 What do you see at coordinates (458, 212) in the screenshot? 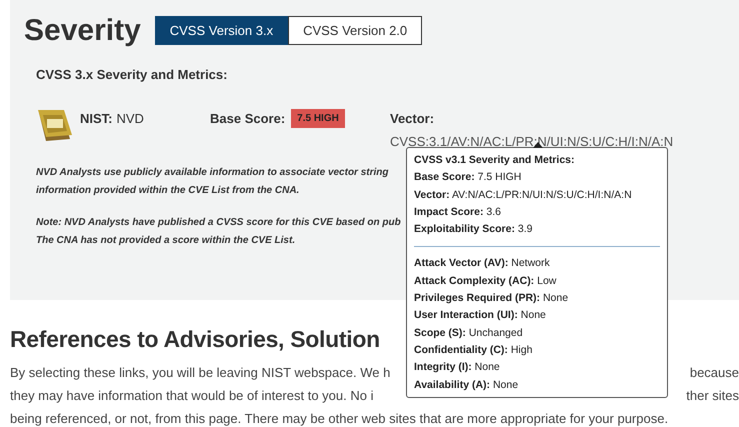
I see `score-row-text: Impact Score: 3.6` at bounding box center [458, 212].